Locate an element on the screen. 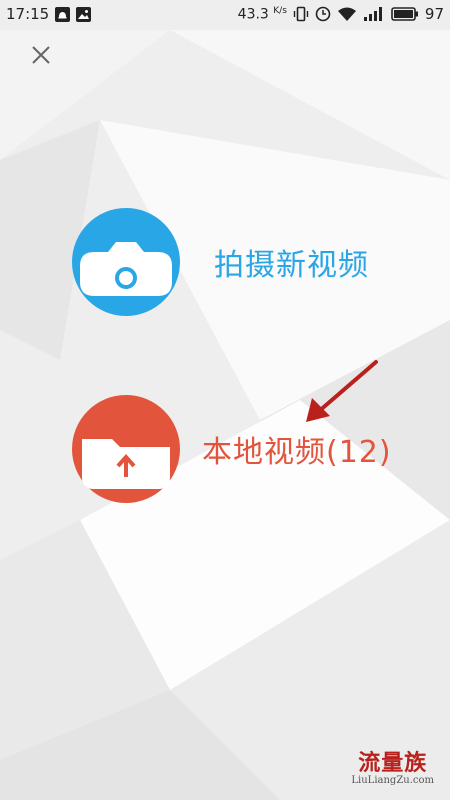  network-speed: 43.3 K/s is located at coordinates (262, 14).